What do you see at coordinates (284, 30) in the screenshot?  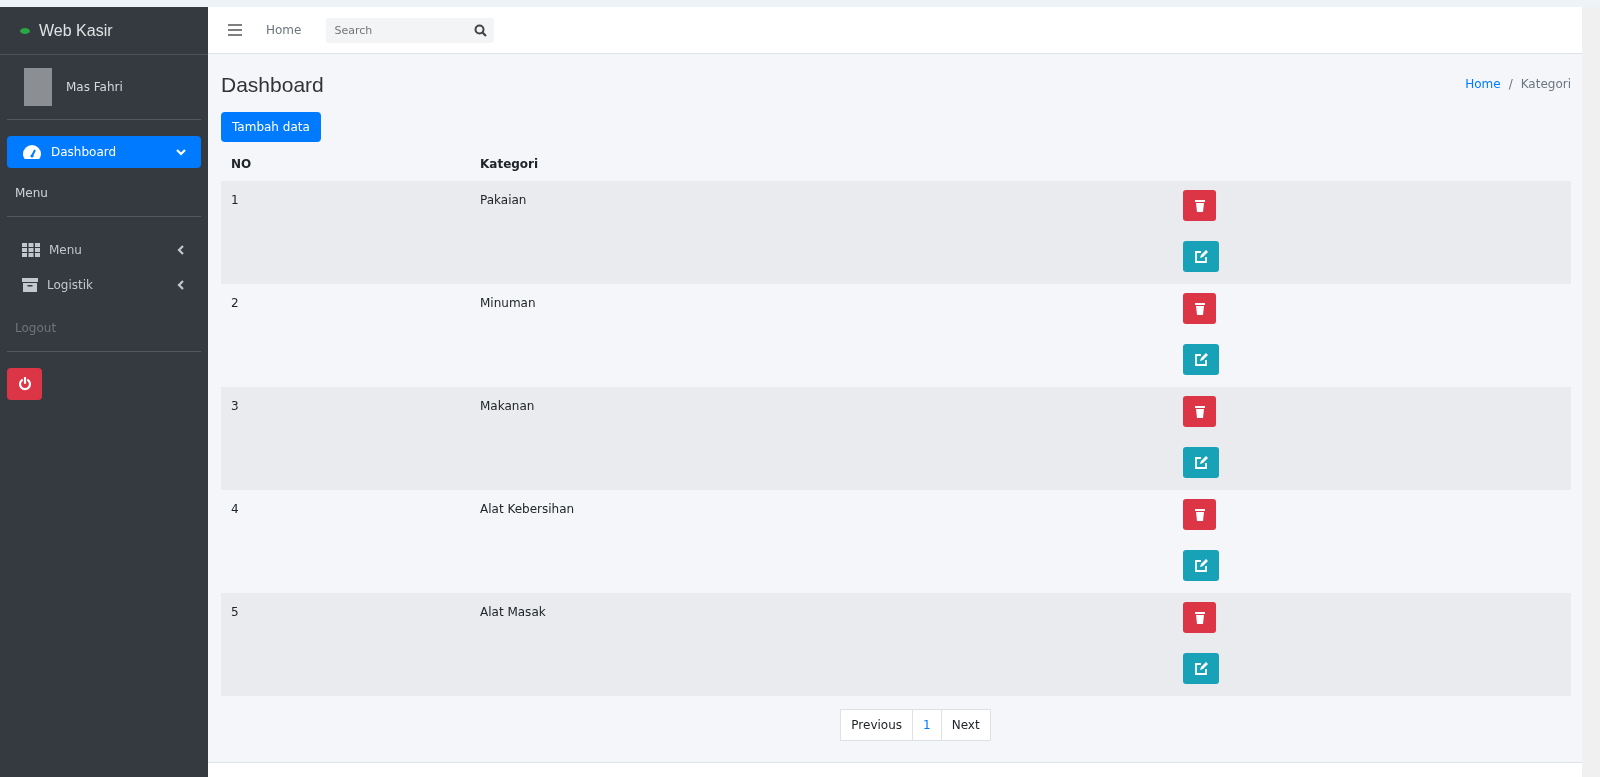 I see `home-link: Home` at bounding box center [284, 30].